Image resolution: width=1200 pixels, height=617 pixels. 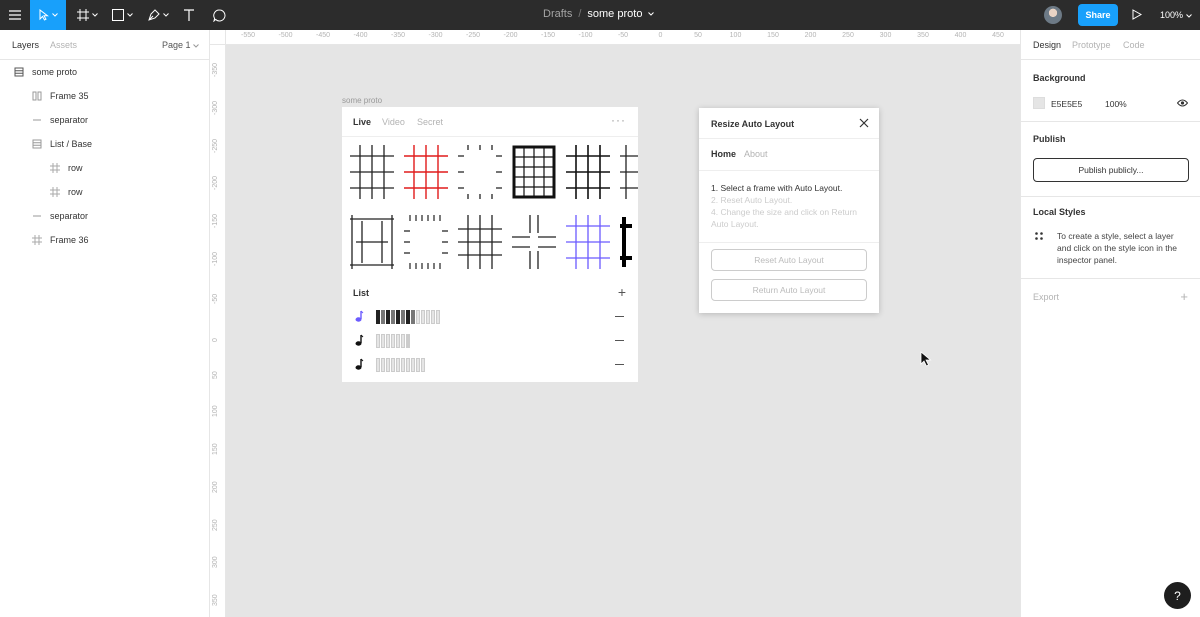 I want to click on tab-design: Design, so click(x=1047, y=45).